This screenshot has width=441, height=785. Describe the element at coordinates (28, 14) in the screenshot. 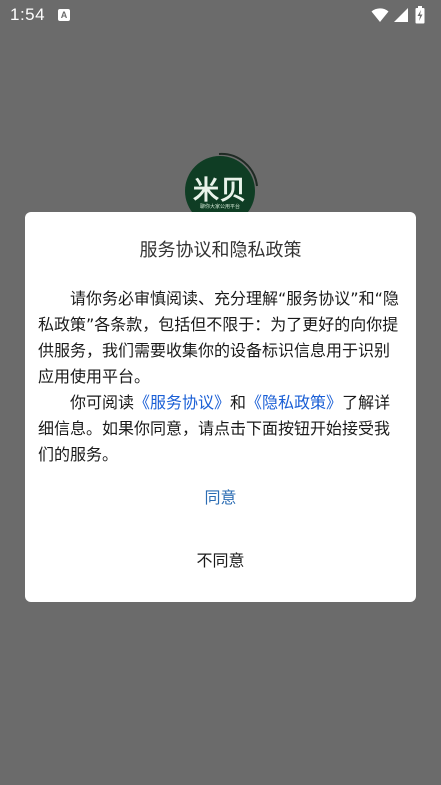

I see `status-time: 1:54` at that location.